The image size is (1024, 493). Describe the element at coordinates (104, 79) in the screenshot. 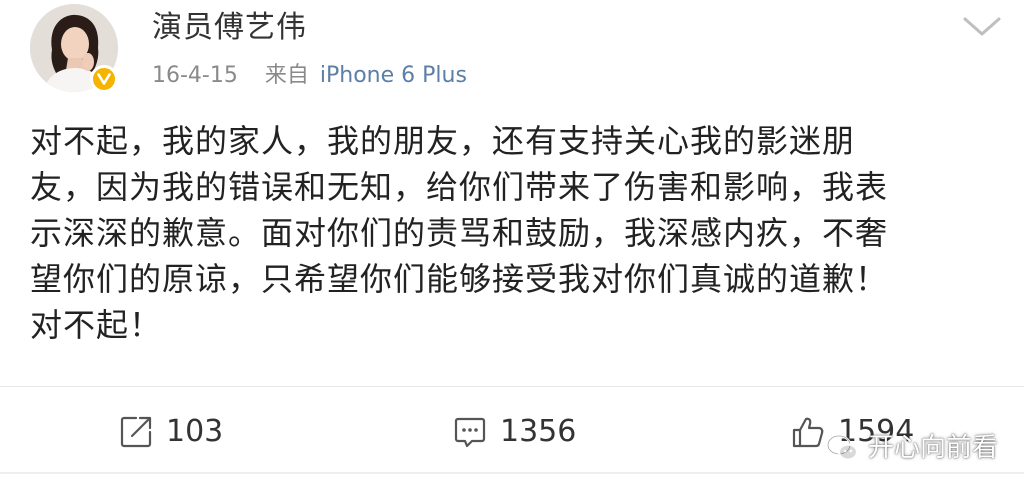

I see `verified-badge-icon` at that location.